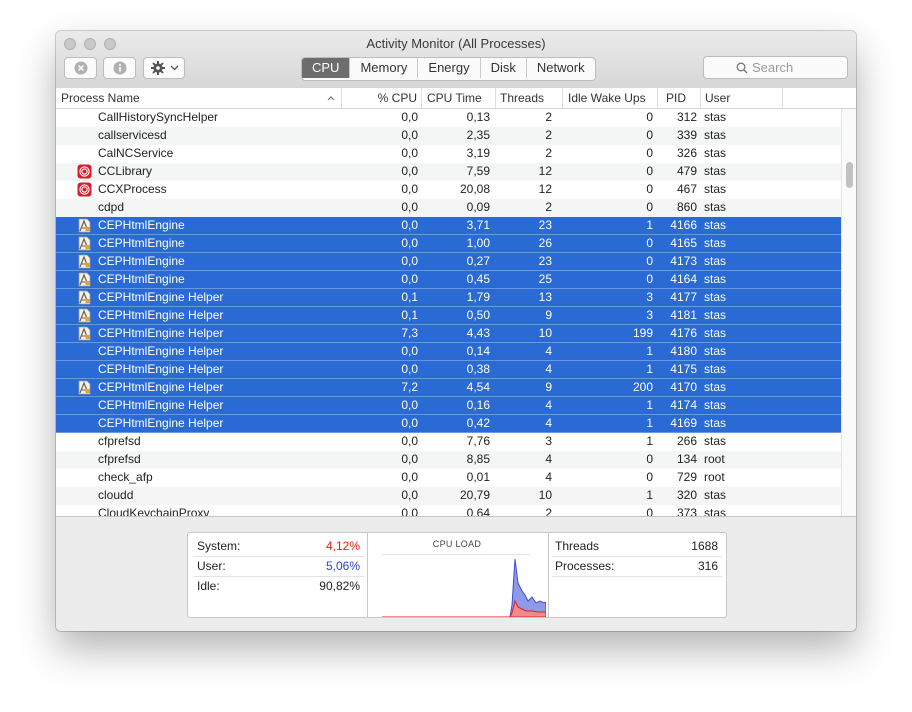  I want to click on process-name-cell: check_afp, so click(125, 477).